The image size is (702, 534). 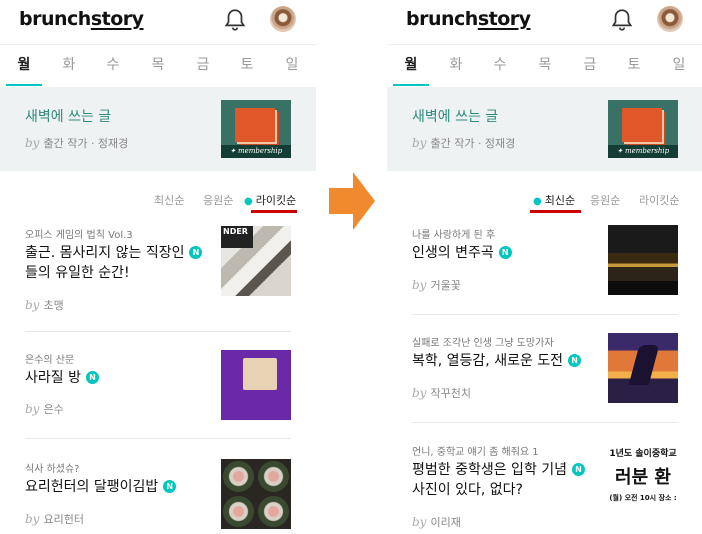 I want to click on article-title: 평범한 중학생은 입학 기념 N 사진이 있다, 없다?, so click(x=499, y=480).